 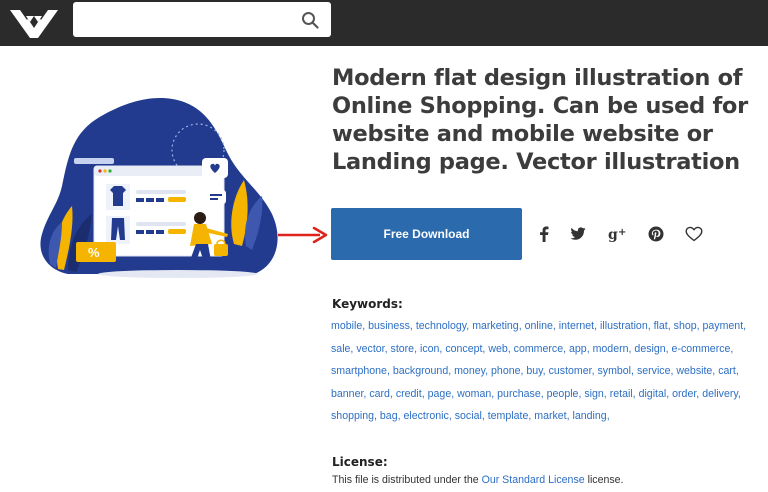 What do you see at coordinates (384, 23) in the screenshot?
I see `top-navigation-bar` at bounding box center [384, 23].